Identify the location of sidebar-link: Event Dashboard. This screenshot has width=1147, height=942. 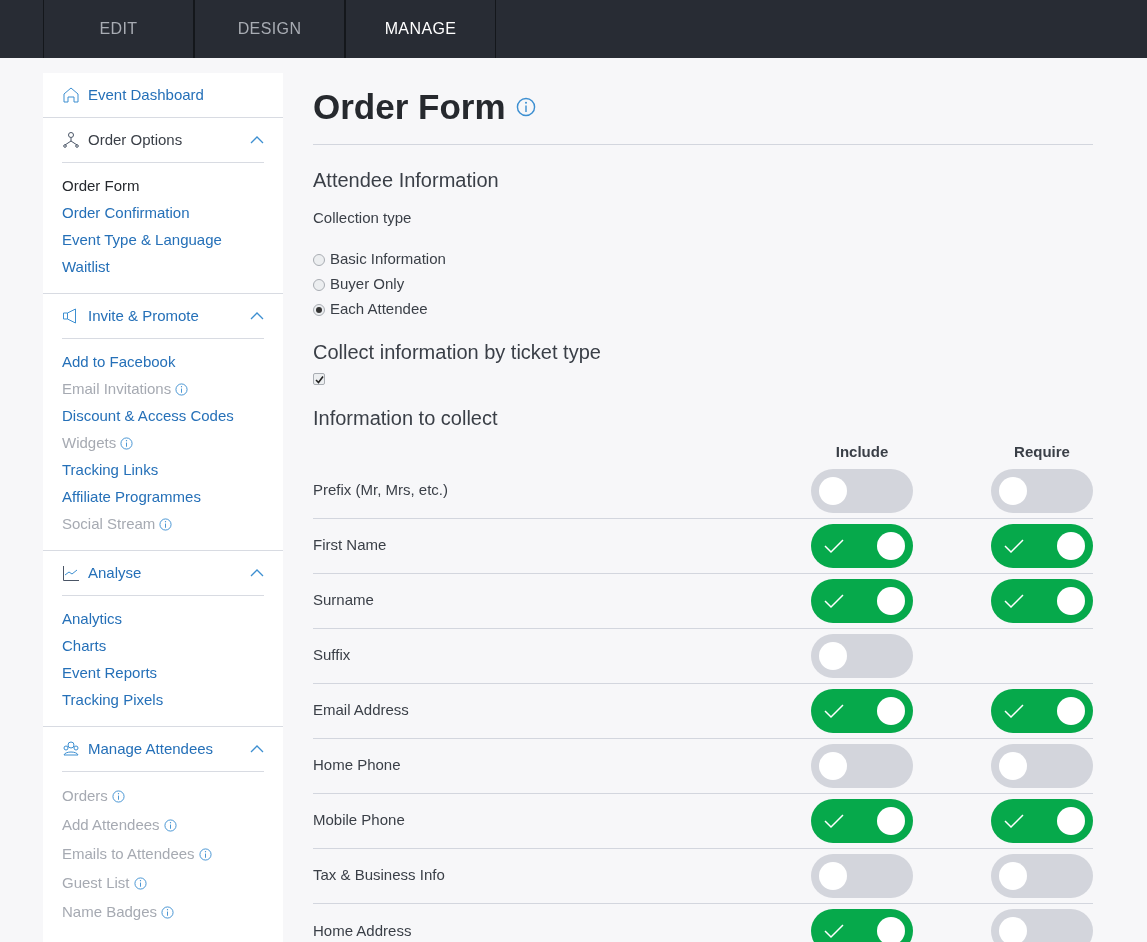
(146, 95).